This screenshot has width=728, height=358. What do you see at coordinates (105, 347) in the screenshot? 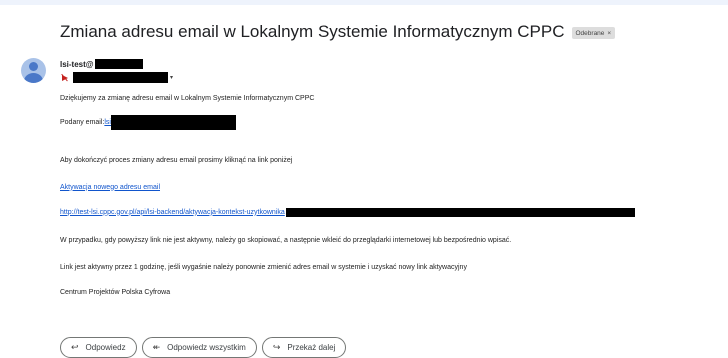
I see `reply-button-label: Odpowiedz` at bounding box center [105, 347].